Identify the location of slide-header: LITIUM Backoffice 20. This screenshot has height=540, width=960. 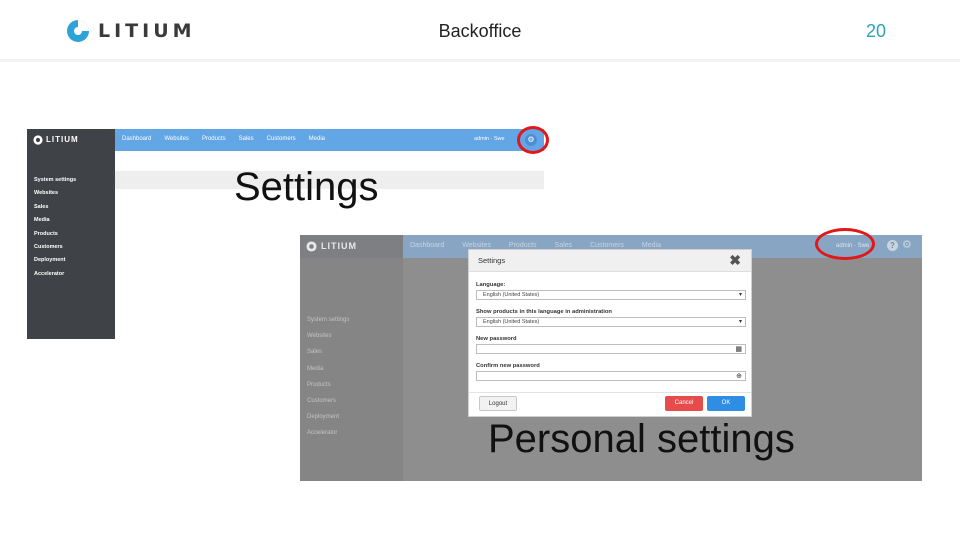
(480, 31).